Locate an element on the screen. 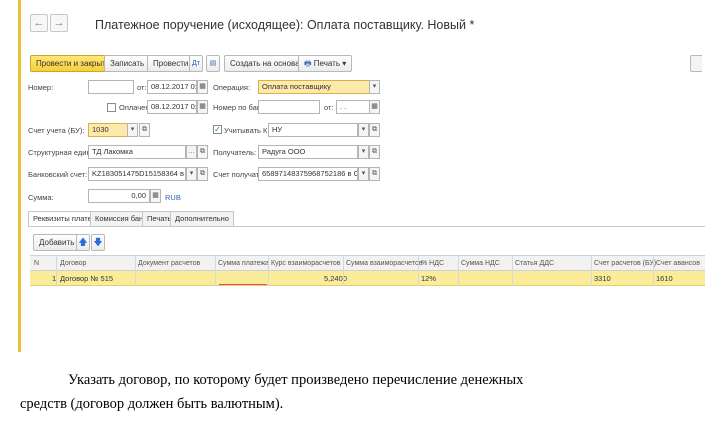 The height and width of the screenshot is (448, 705). print-label: Печать is located at coordinates (327, 63).